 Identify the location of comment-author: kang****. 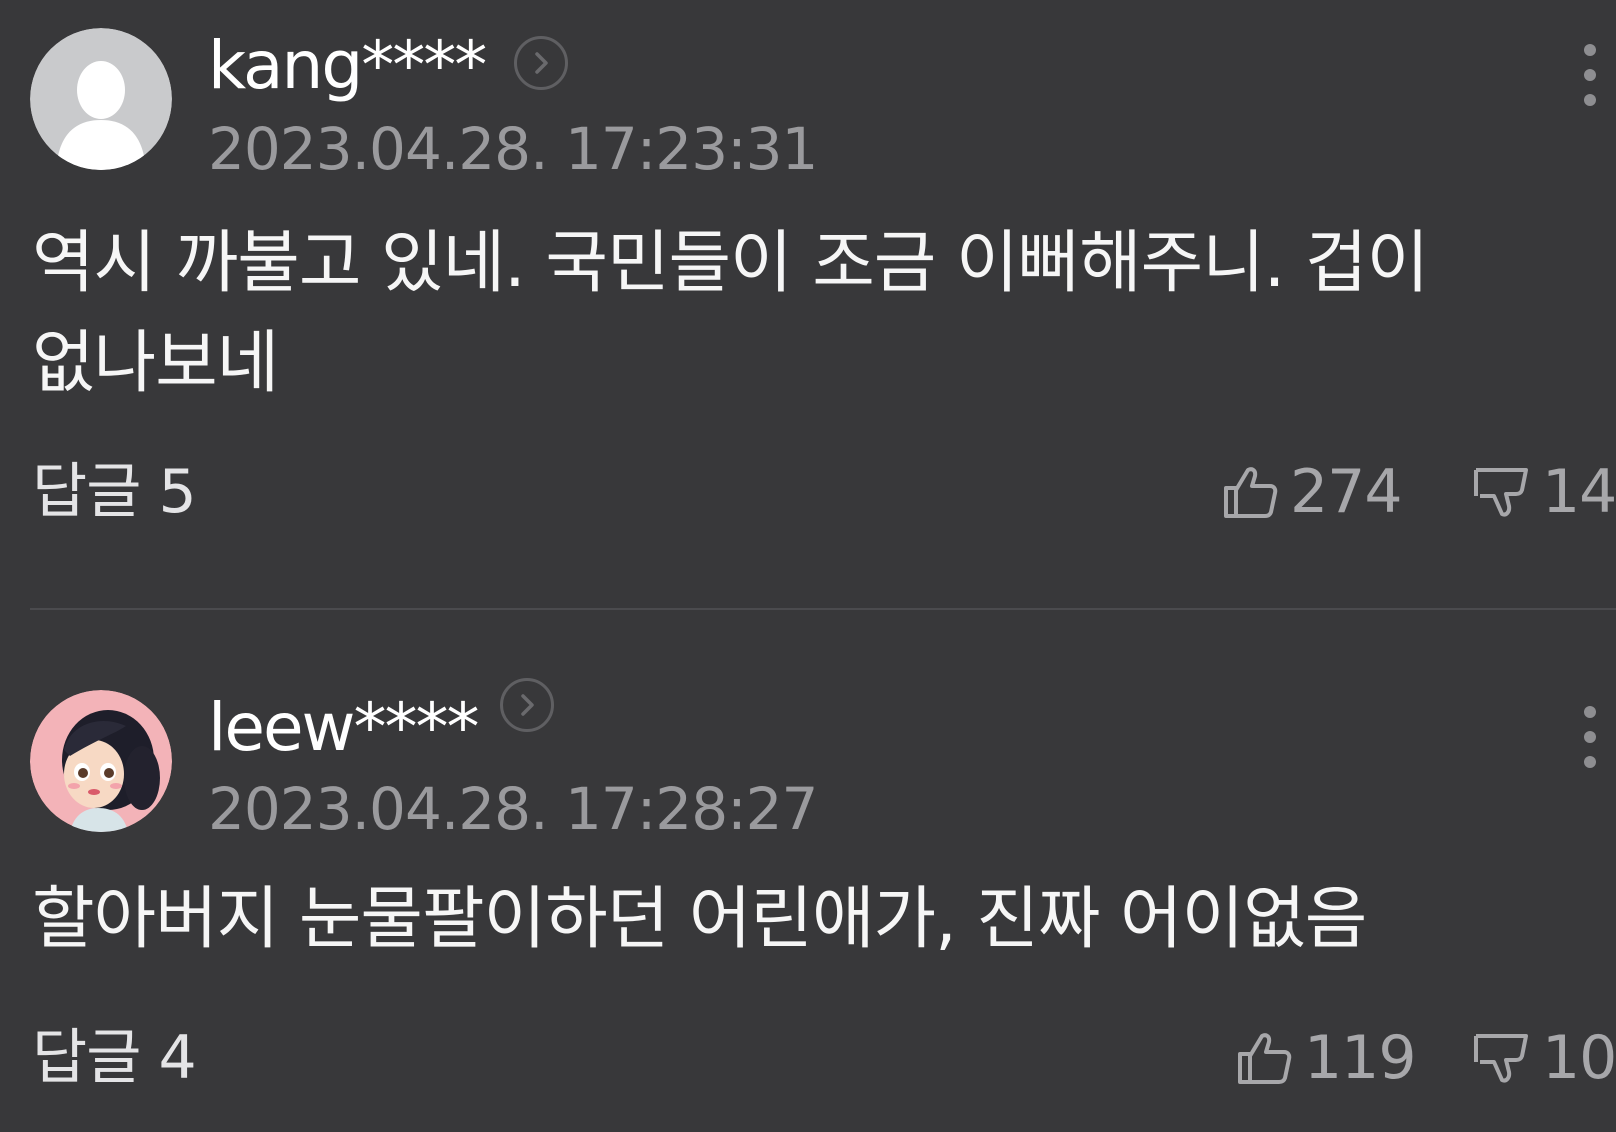
(347, 66).